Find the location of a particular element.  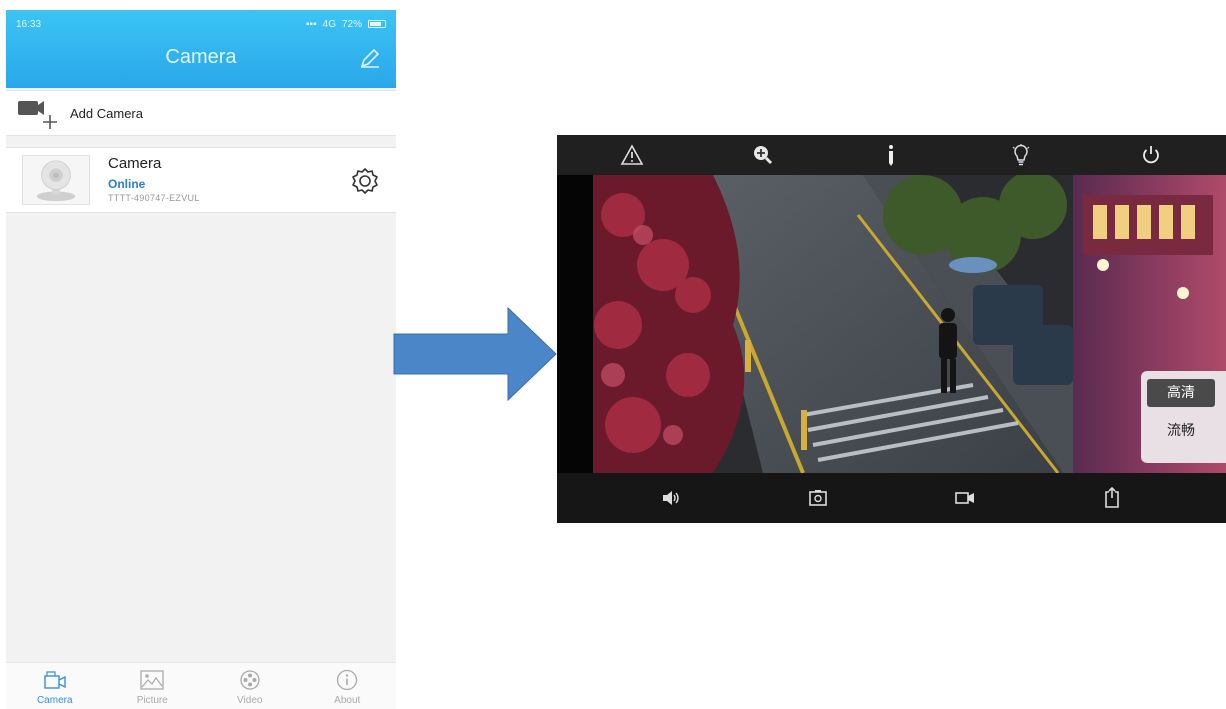

power-icon is located at coordinates (1151, 155).